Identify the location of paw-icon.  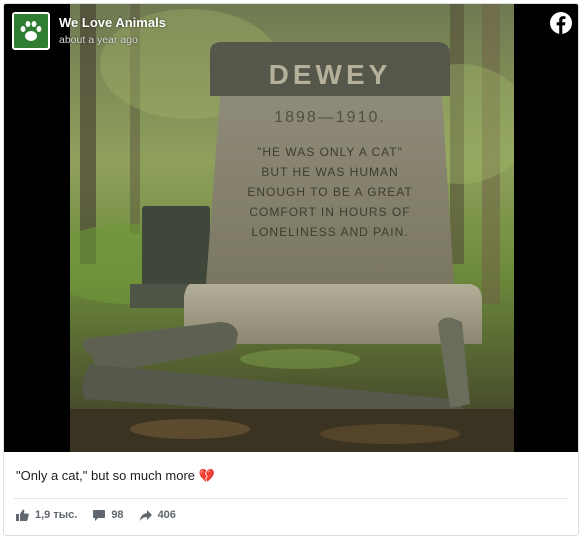
(31, 31).